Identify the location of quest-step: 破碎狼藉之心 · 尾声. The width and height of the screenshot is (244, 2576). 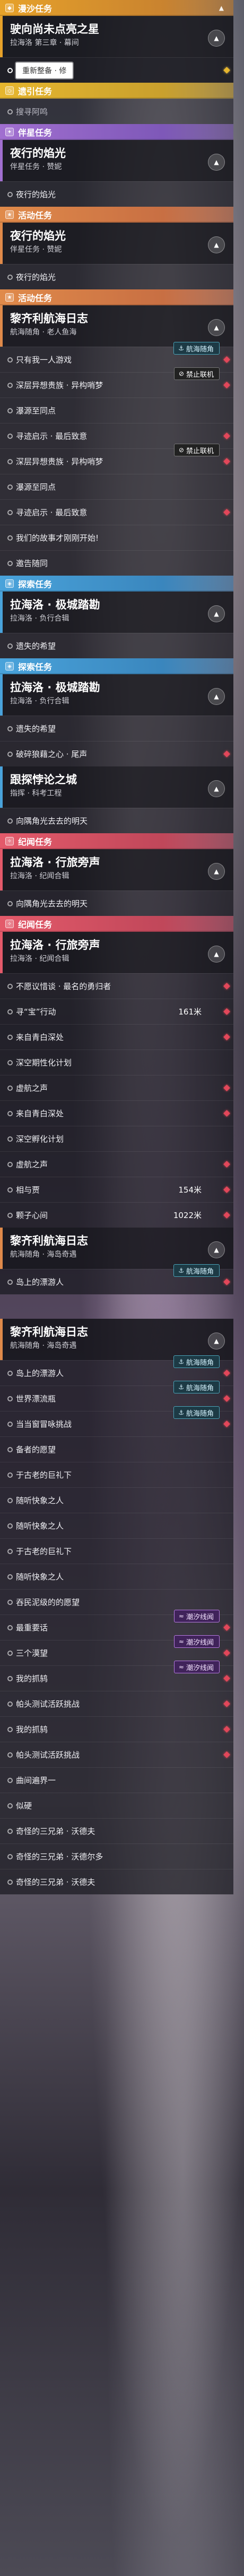
(117, 753).